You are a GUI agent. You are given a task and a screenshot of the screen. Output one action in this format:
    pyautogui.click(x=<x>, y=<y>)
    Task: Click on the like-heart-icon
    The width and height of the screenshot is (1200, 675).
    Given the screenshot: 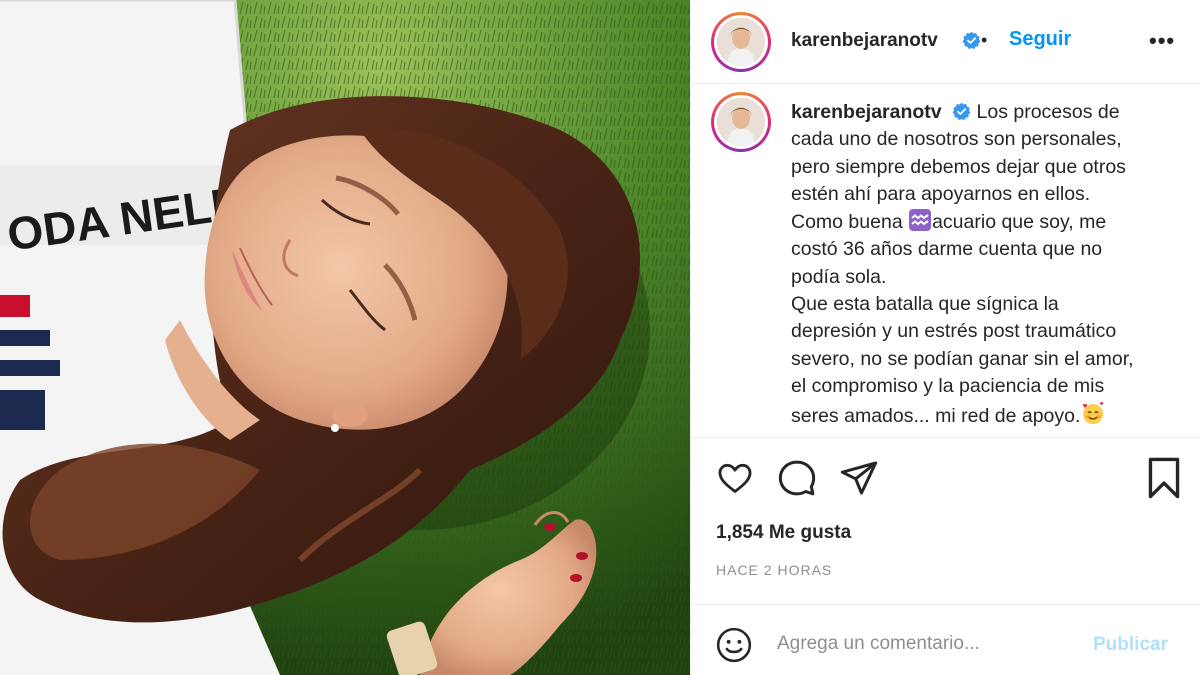 What is the action you would take?
    pyautogui.click(x=735, y=478)
    